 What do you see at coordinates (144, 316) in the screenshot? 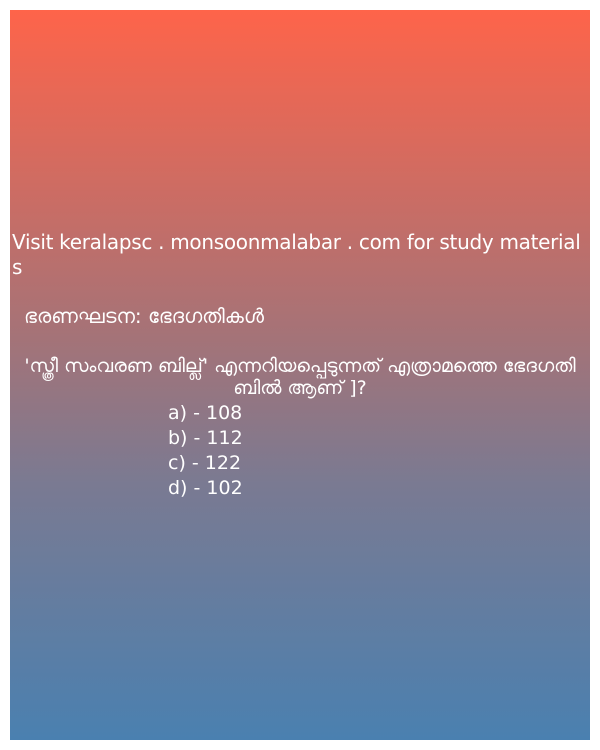
I see `topic-heading: ഭരണഘടന: ഭേദഗതികൾ` at bounding box center [144, 316].